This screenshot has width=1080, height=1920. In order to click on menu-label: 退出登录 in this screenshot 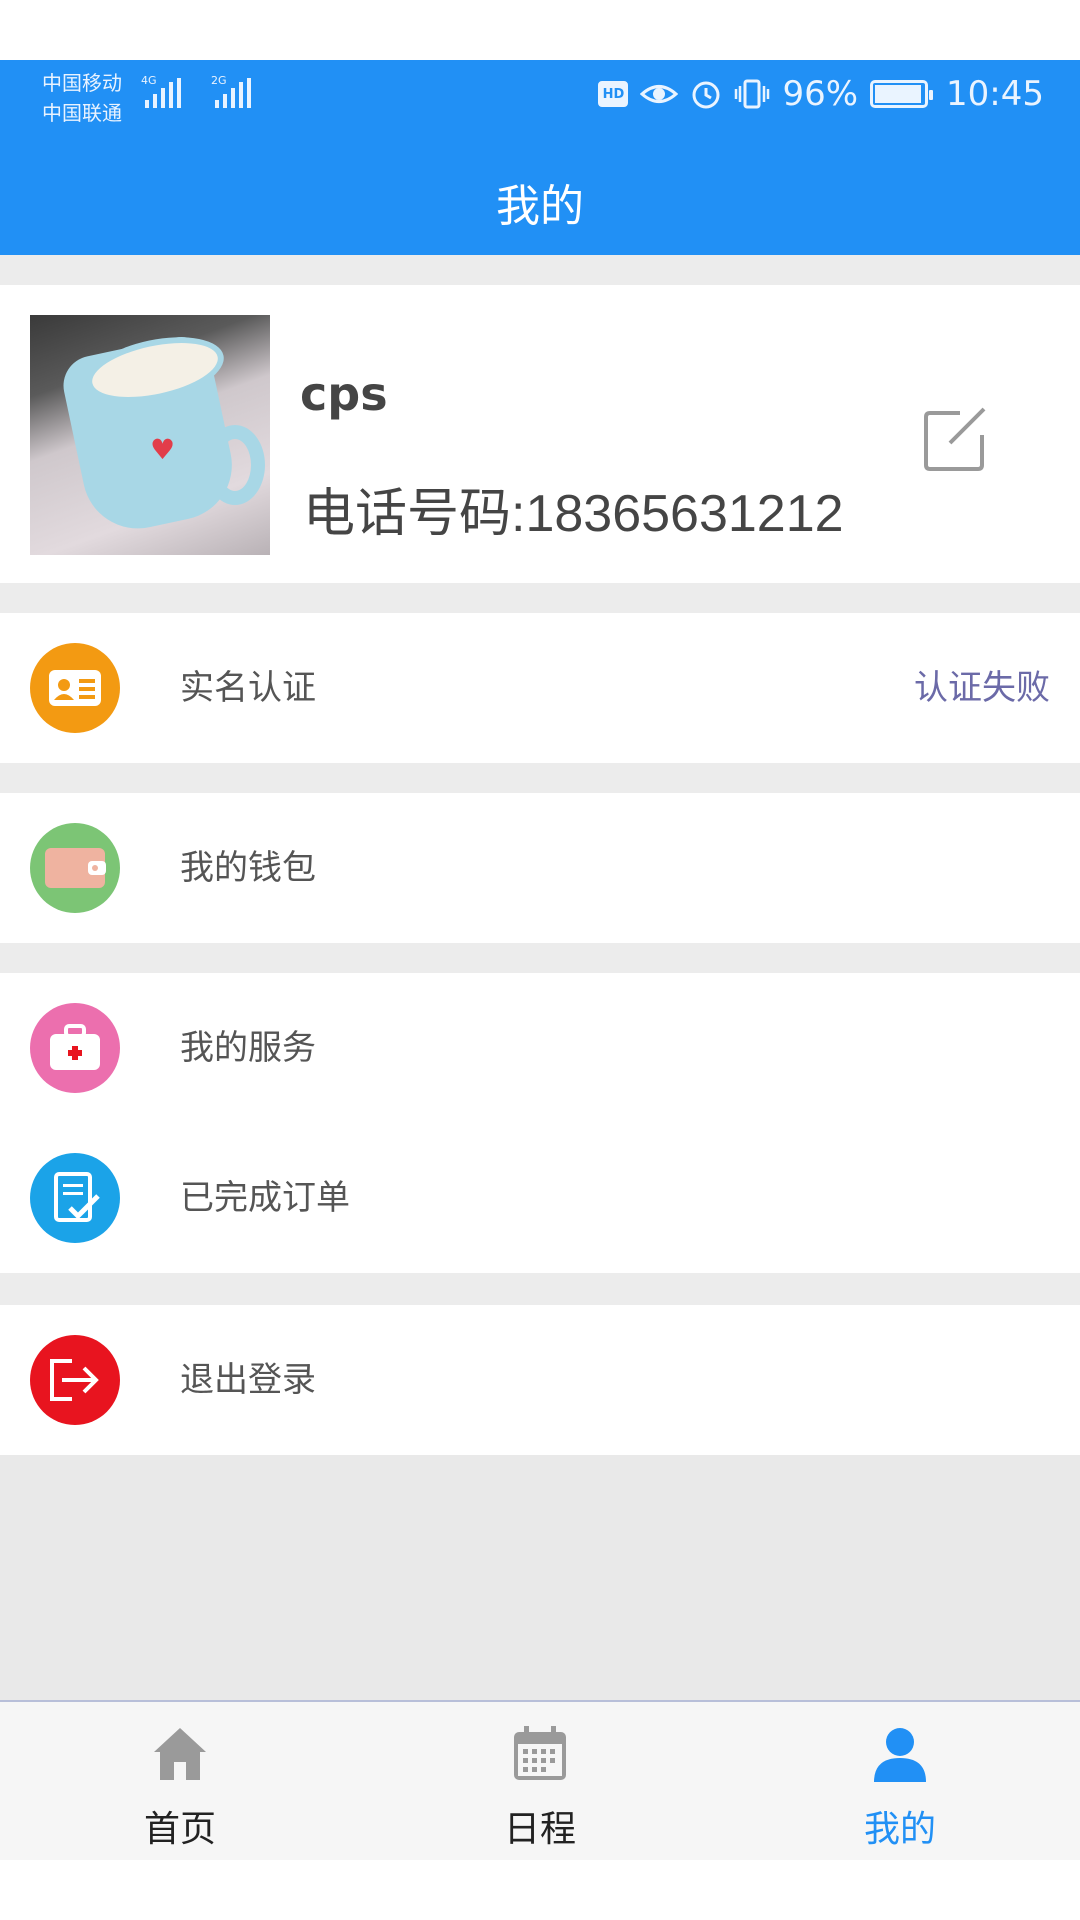, I will do `click(248, 1380)`.